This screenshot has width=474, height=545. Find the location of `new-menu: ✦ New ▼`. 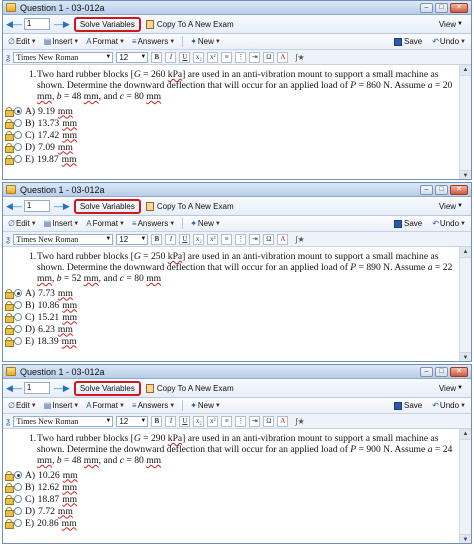

new-menu: ✦ New ▼ is located at coordinates (205, 405).